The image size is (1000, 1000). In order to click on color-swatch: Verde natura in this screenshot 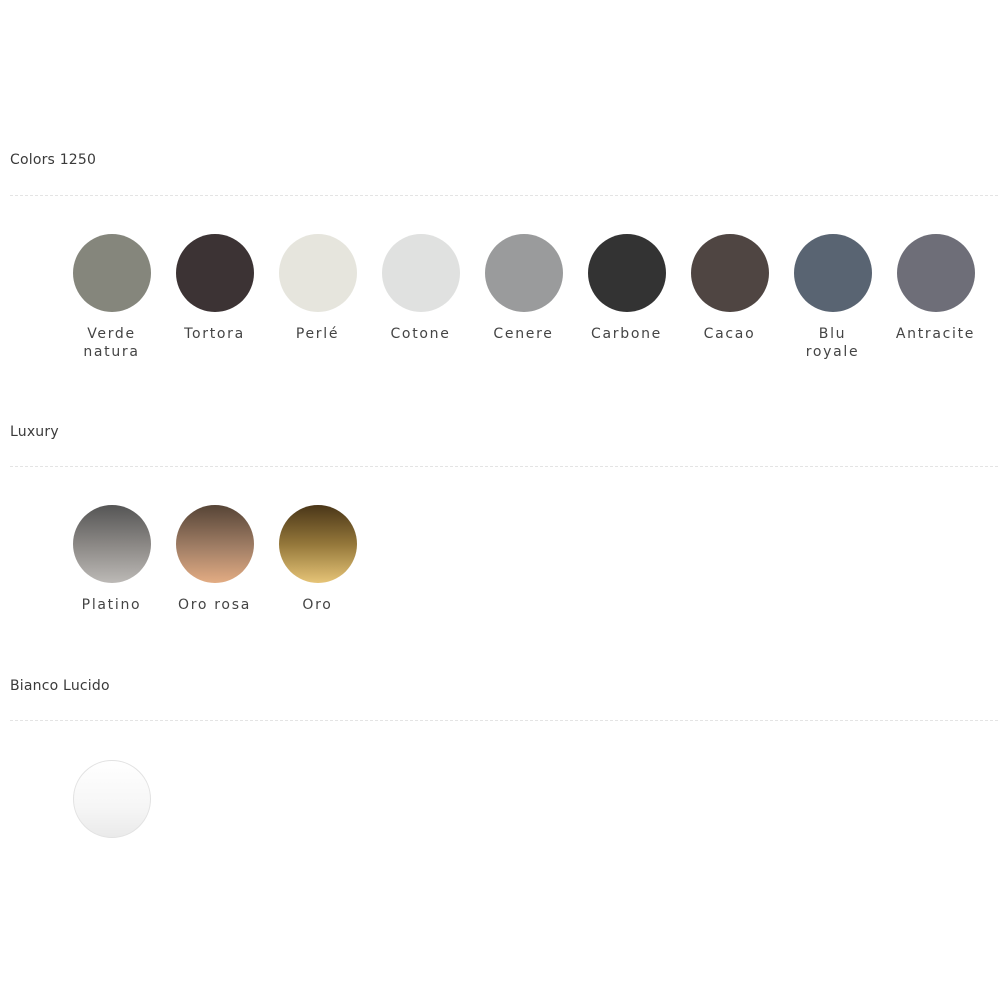, I will do `click(111, 297)`.